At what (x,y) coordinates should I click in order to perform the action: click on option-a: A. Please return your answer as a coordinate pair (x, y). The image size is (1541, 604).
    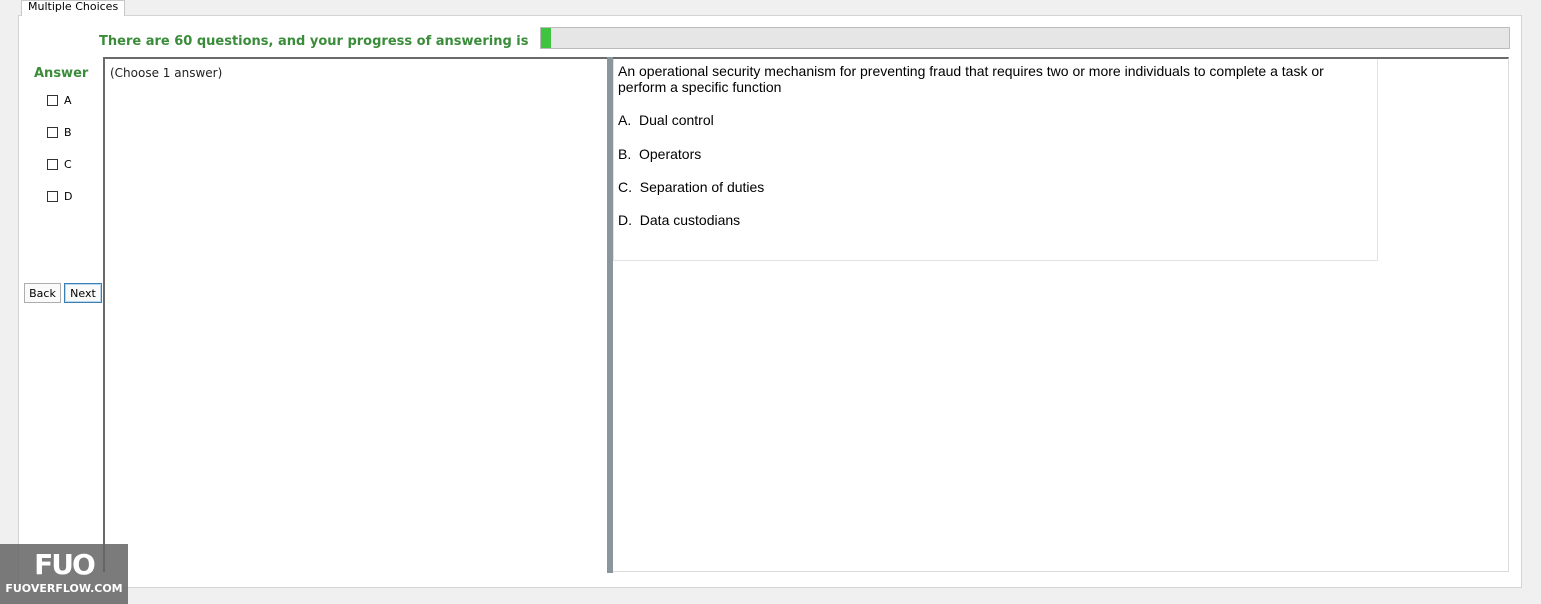
    Looking at the image, I should click on (59, 100).